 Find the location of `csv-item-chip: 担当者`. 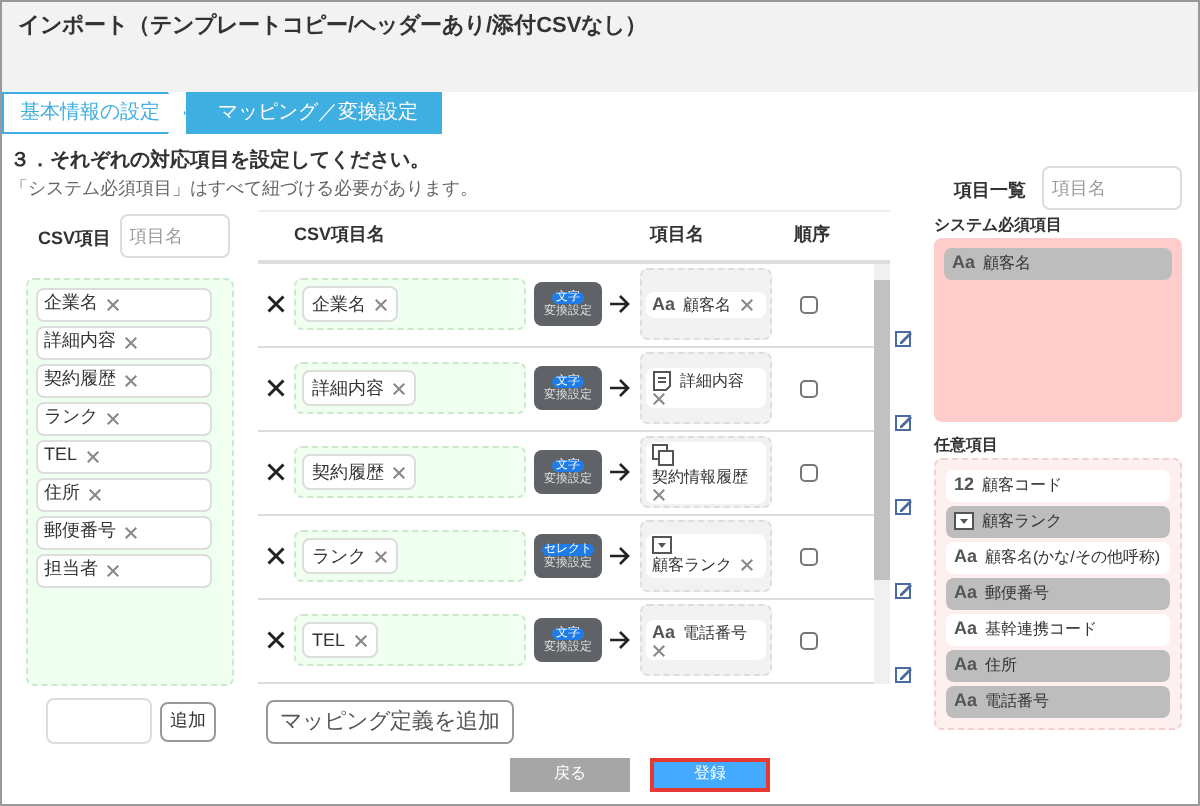

csv-item-chip: 担当者 is located at coordinates (124, 570).